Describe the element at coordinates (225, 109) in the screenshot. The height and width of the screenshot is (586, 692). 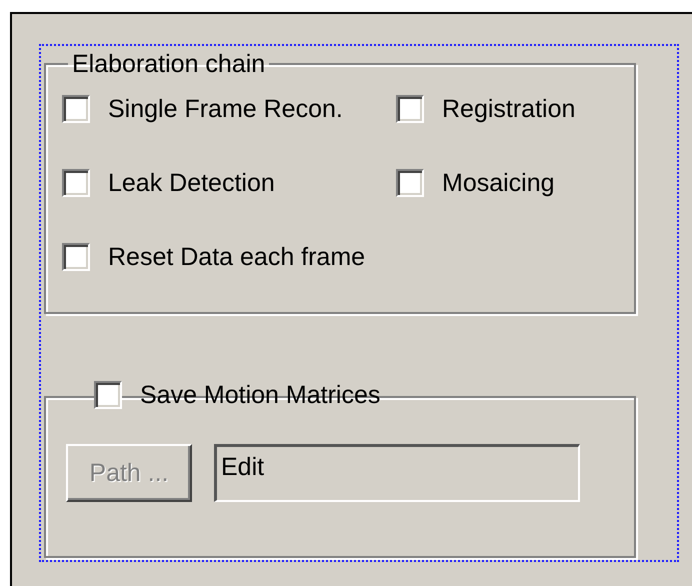
I see `checkbox-label: Single Frame Recon.` at that location.